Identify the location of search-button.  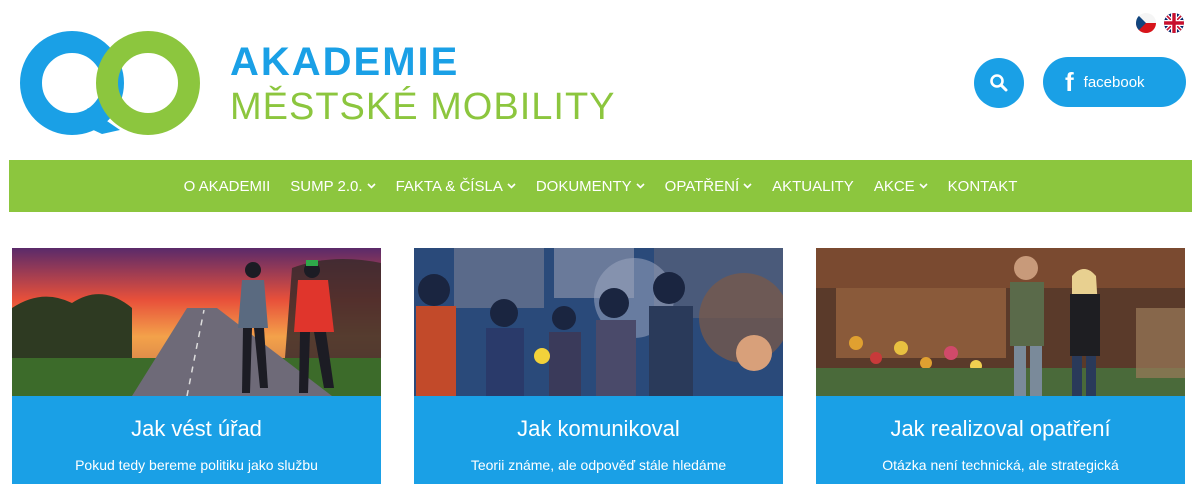
(999, 83).